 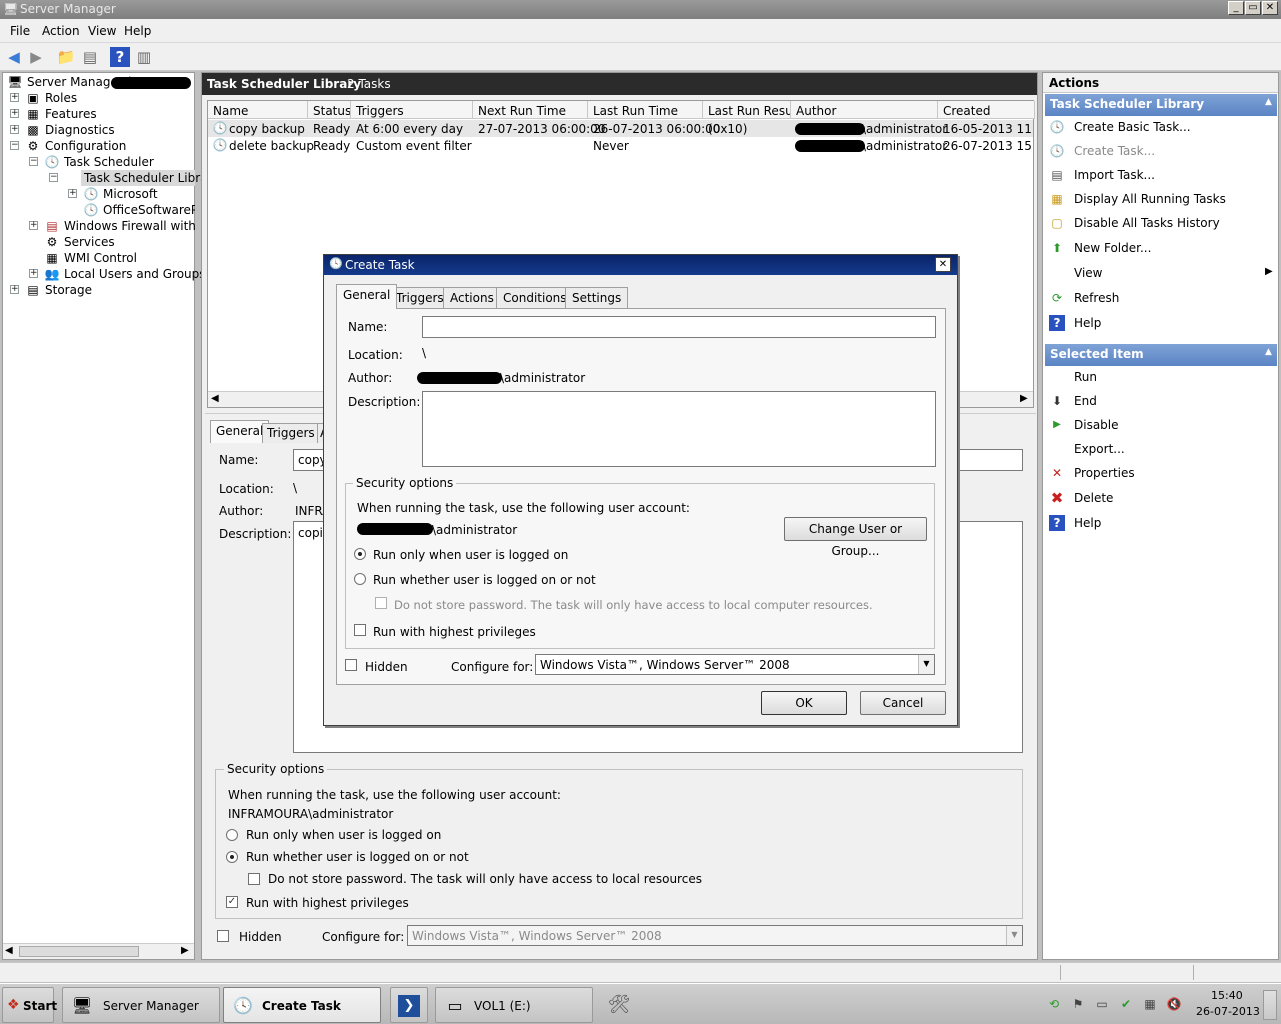 I want to click on location-value: \, so click(x=424, y=353).